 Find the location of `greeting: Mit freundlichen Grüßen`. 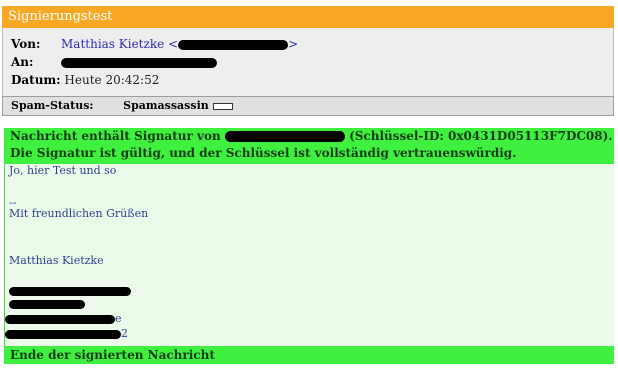

greeting: Mit freundlichen Grüßen is located at coordinates (79, 213).